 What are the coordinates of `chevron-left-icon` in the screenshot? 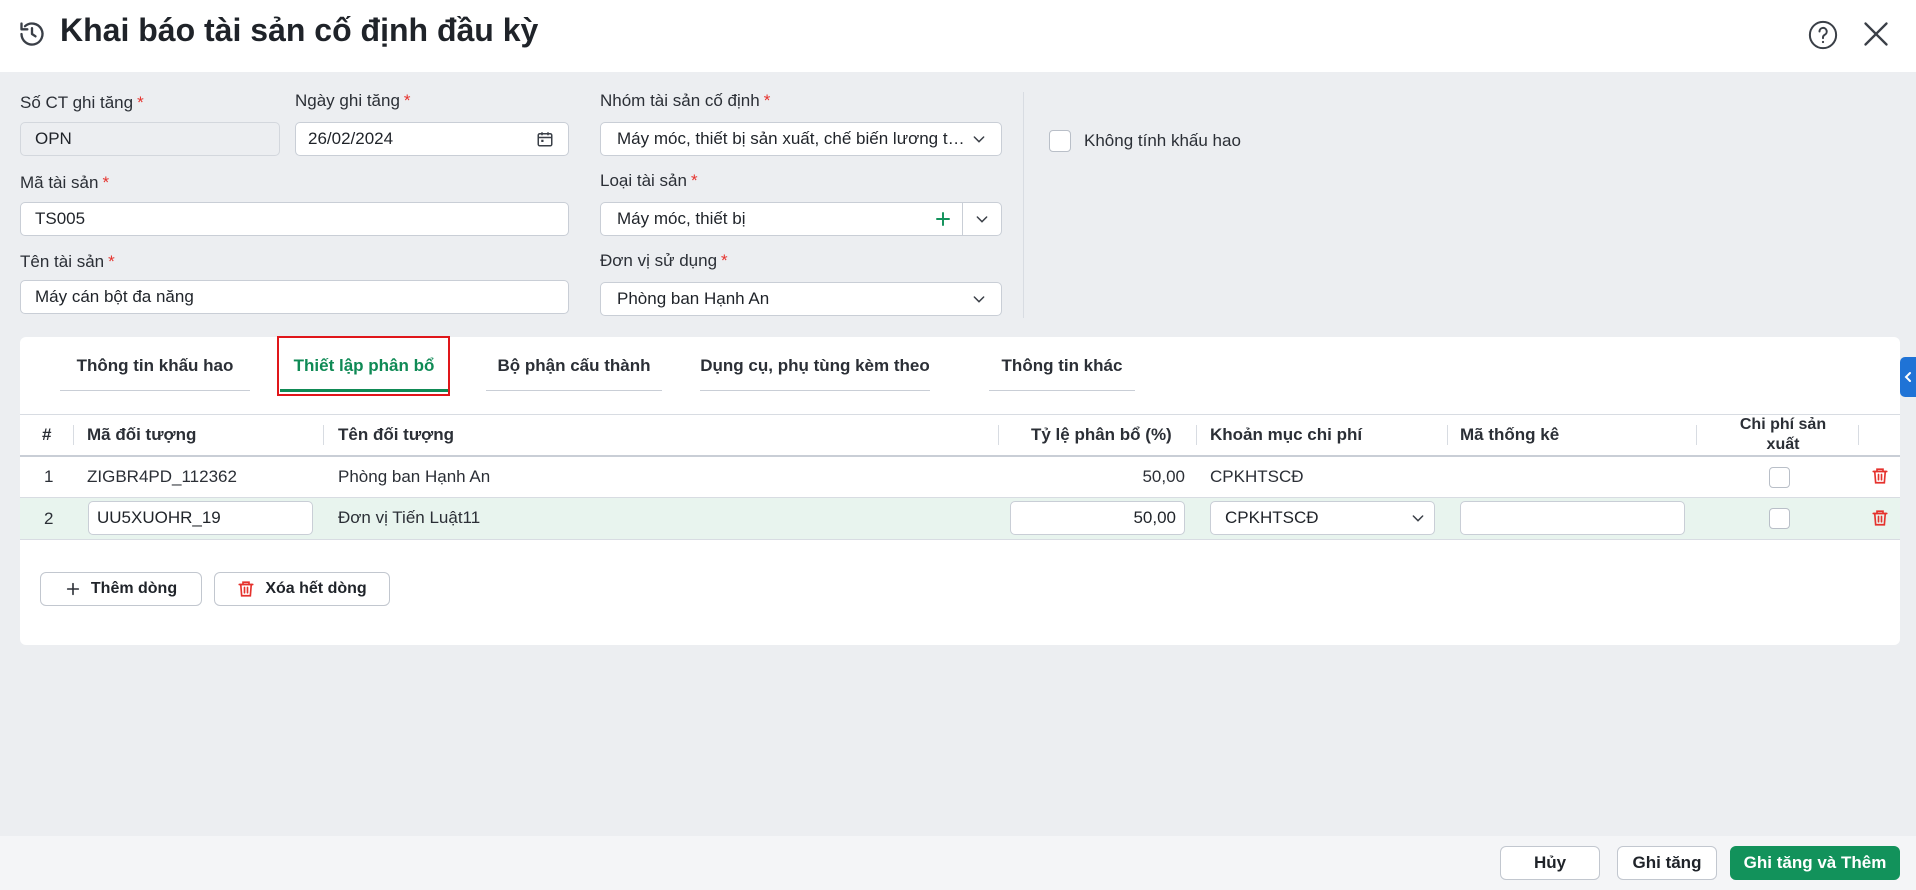 It's located at (1907, 377).